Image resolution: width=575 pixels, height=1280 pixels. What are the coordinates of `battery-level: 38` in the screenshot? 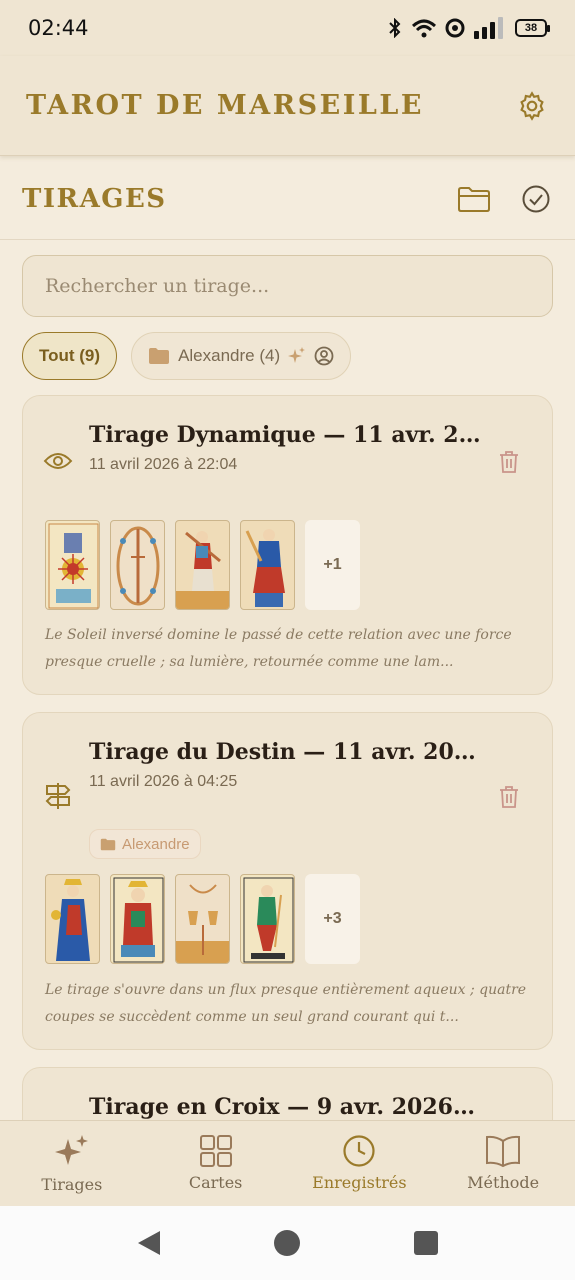 It's located at (531, 28).